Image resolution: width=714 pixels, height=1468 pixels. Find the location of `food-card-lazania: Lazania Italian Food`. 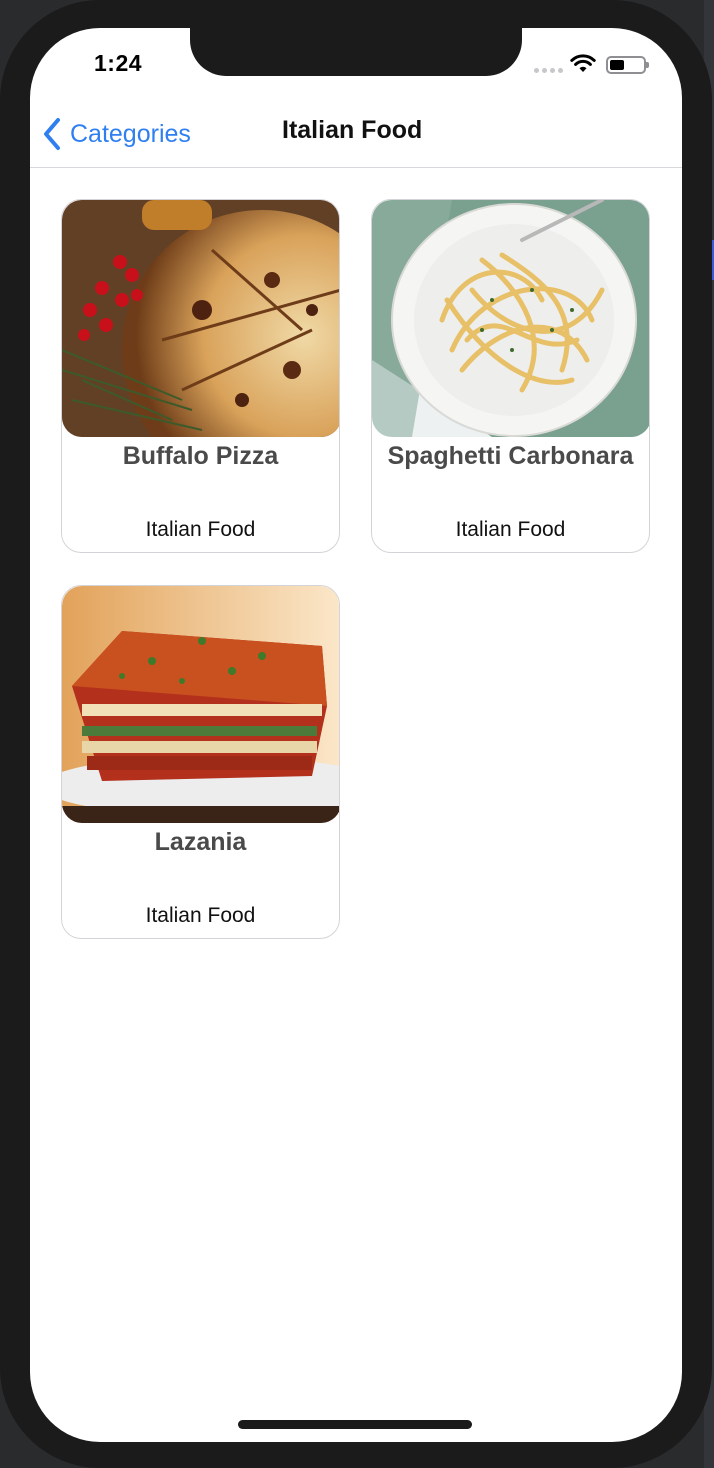

food-card-lazania: Lazania Italian Food is located at coordinates (200, 762).